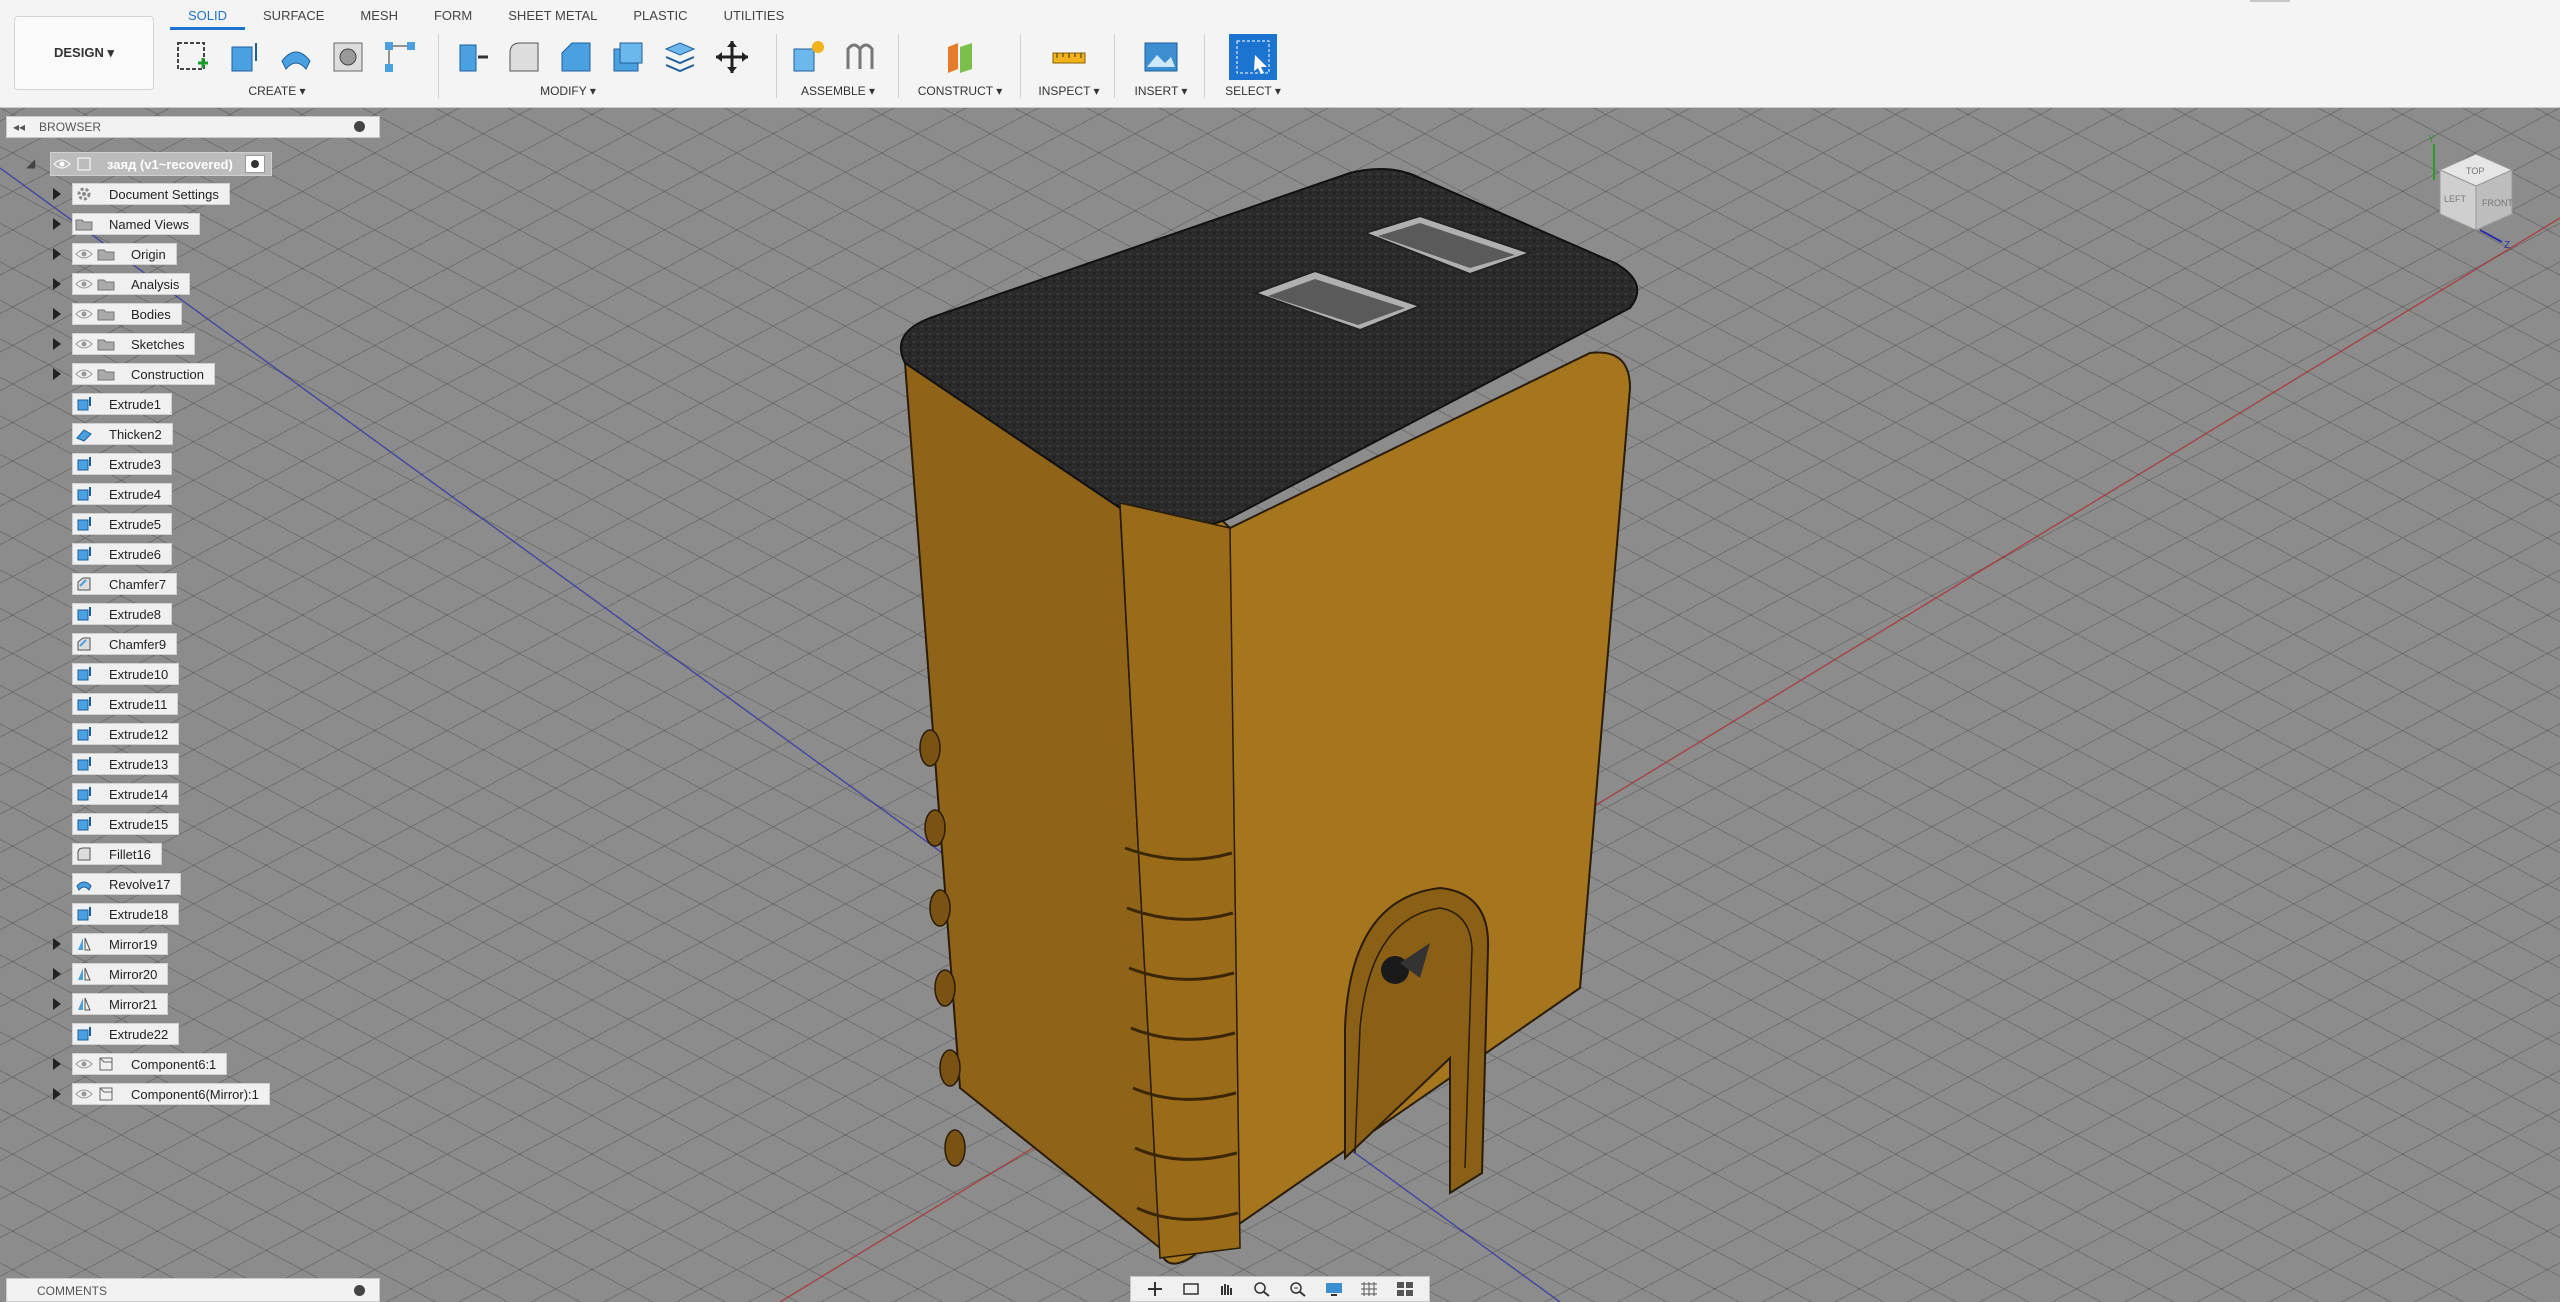  I want to click on add-comment-icon, so click(359, 1290).